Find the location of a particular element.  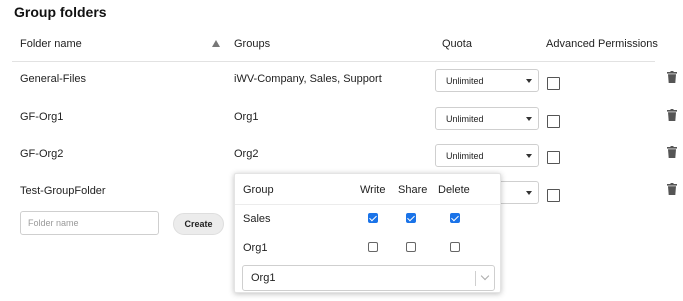

header-quota: Quota is located at coordinates (457, 44).